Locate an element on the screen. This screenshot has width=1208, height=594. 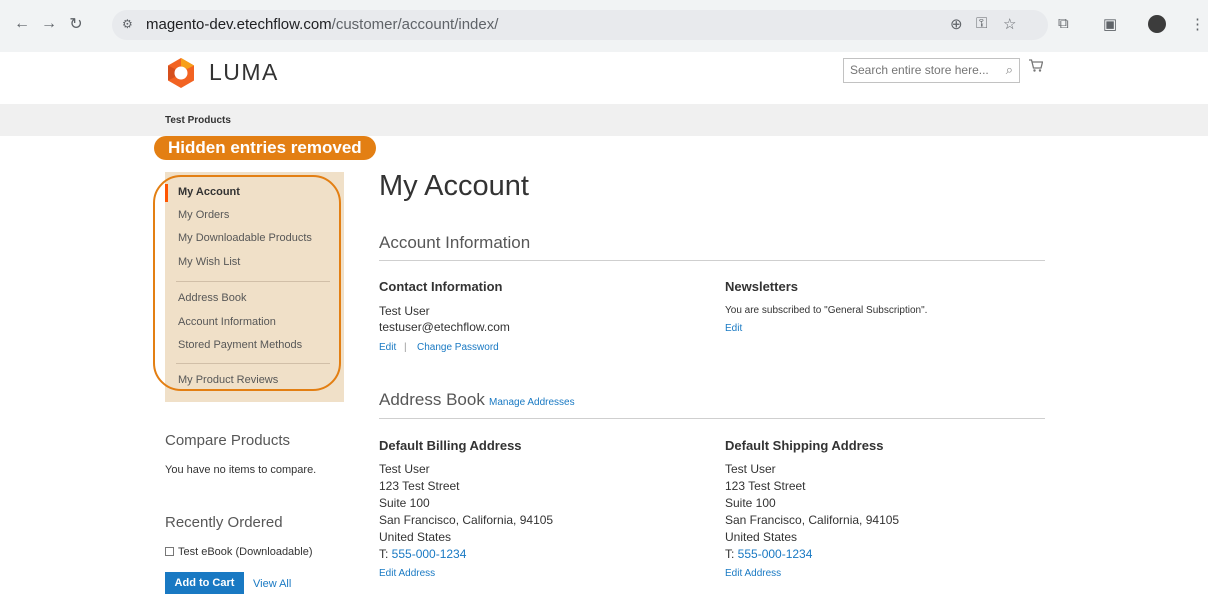
view-all-link: View All is located at coordinates (272, 584).